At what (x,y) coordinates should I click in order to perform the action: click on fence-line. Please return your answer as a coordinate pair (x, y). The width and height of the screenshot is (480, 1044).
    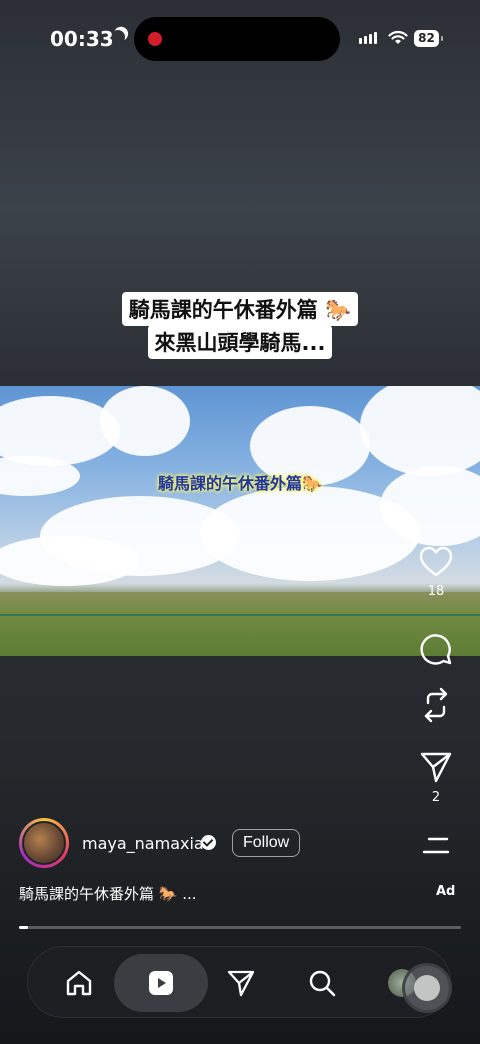
    Looking at the image, I should click on (240, 615).